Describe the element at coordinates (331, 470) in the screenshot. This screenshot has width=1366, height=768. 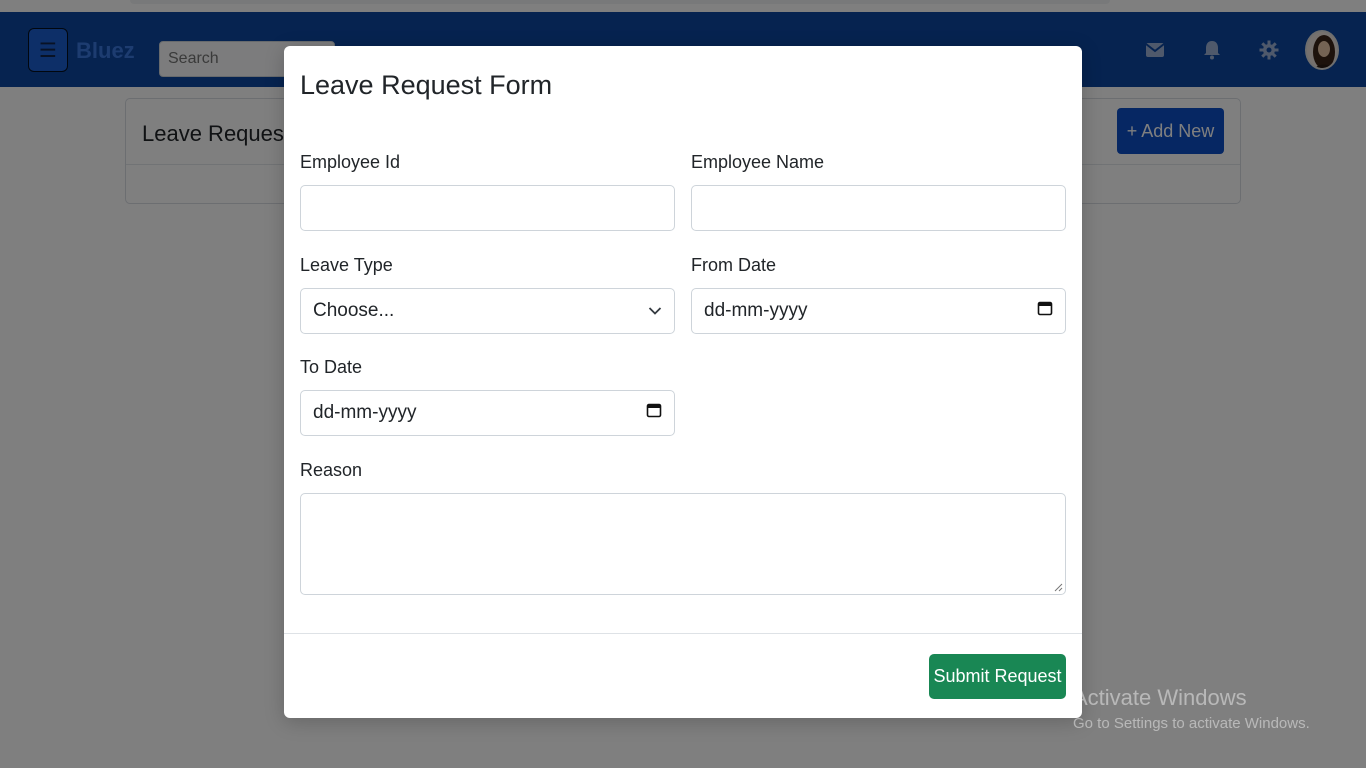
I see `reason-label: Reason` at that location.